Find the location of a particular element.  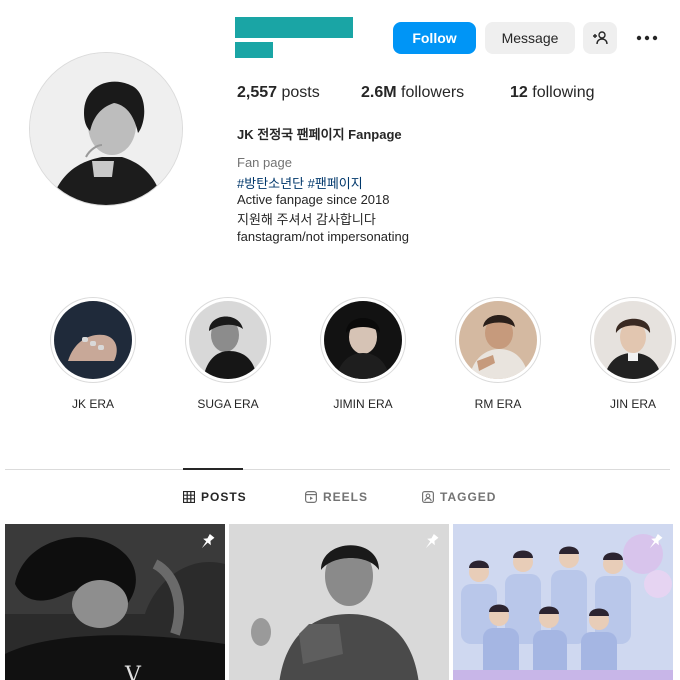

more-options-icon is located at coordinates (647, 38).